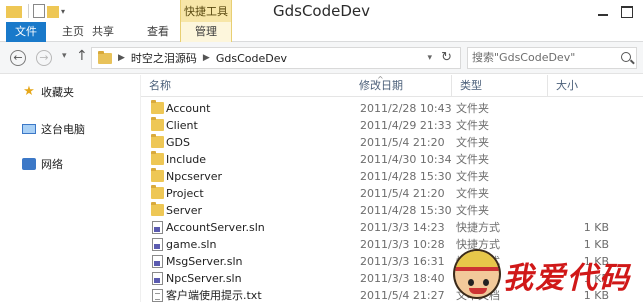  What do you see at coordinates (626, 57) in the screenshot?
I see `search-icon` at bounding box center [626, 57].